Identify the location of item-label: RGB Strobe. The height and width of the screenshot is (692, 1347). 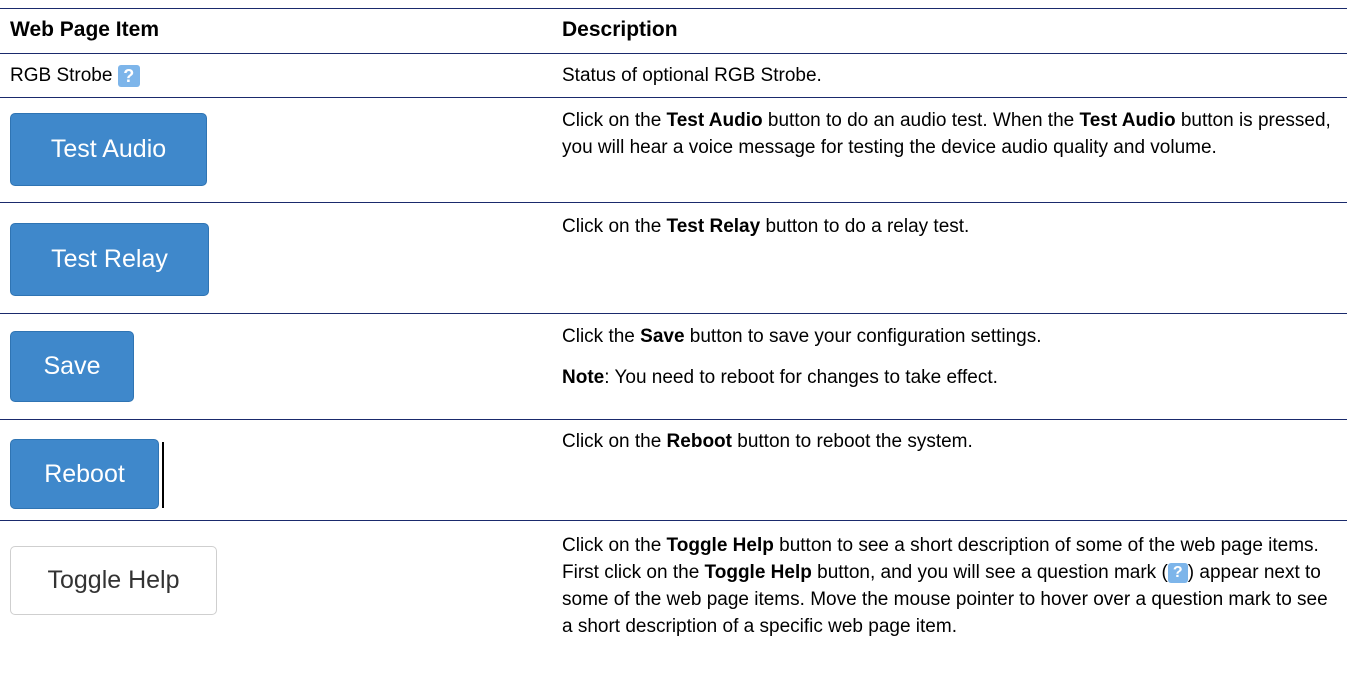
(61, 75).